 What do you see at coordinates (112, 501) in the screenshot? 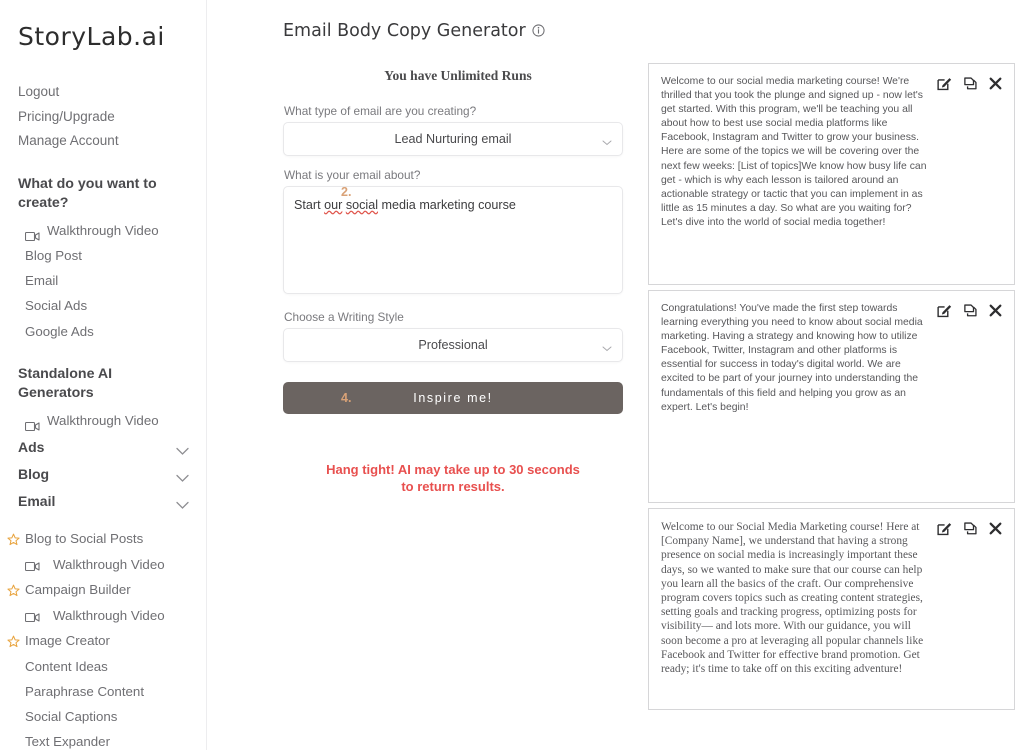
I see `sidebar-group-email: Email` at bounding box center [112, 501].